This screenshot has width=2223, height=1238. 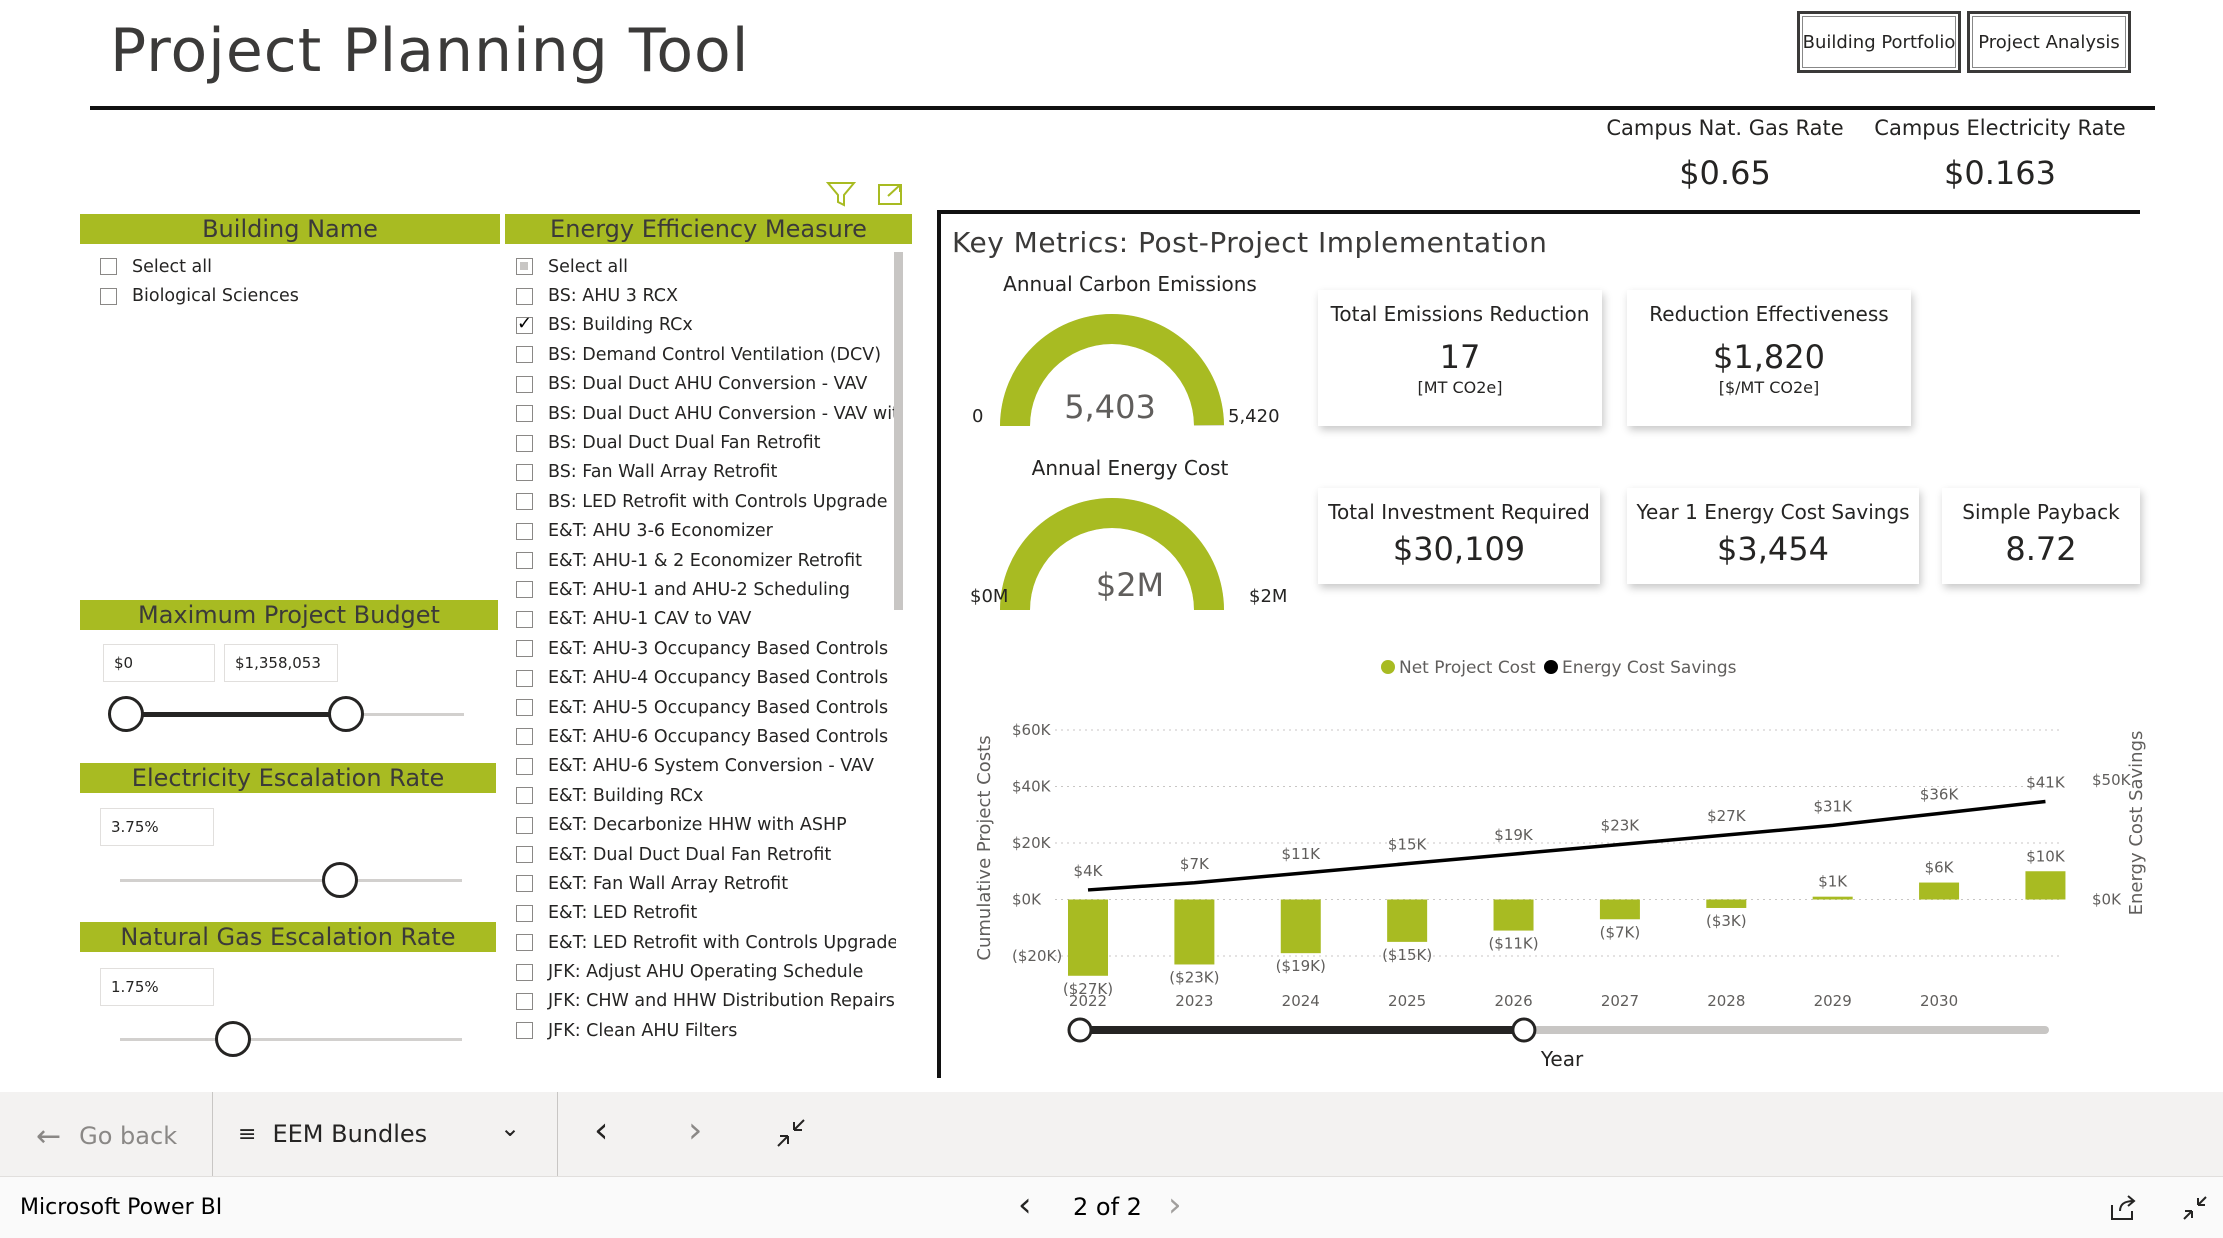 What do you see at coordinates (295, 295) in the screenshot?
I see `building-item: Biological Sciences` at bounding box center [295, 295].